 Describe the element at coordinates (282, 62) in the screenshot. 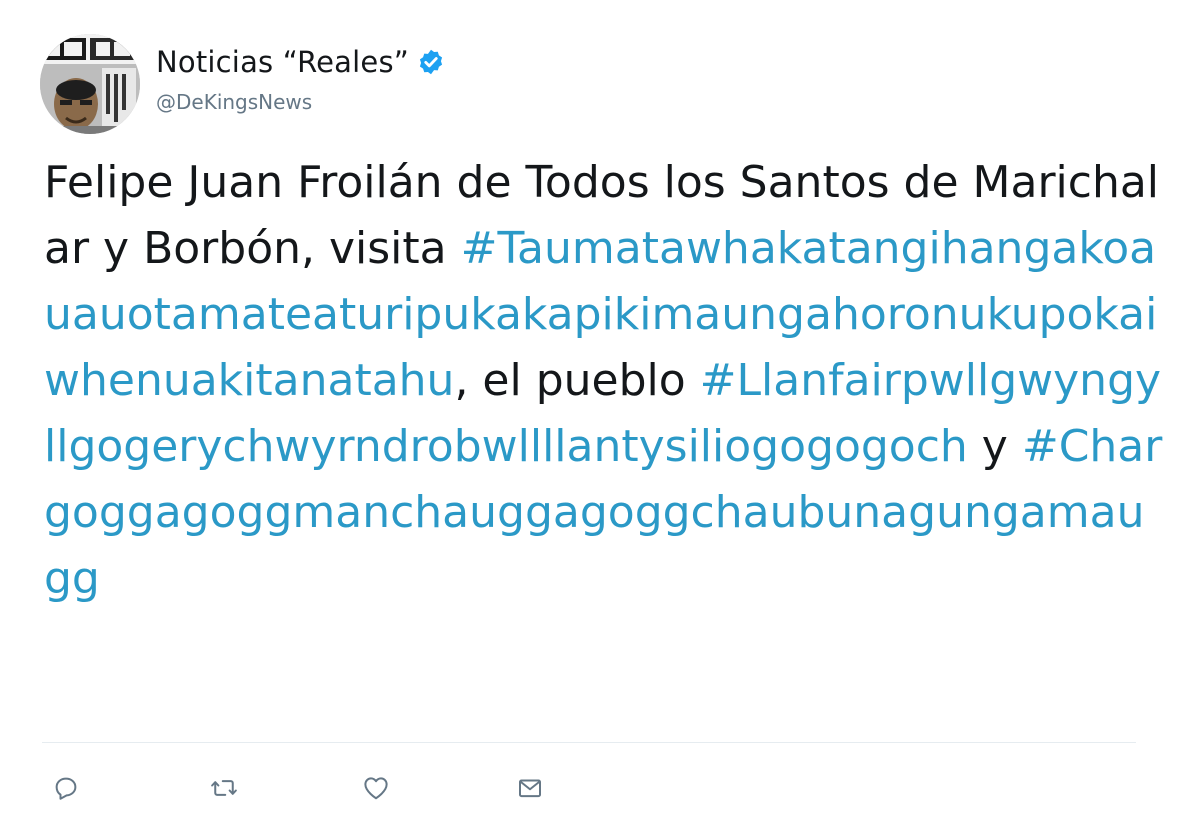

I see `display-name: Noticias “Reales”` at that location.